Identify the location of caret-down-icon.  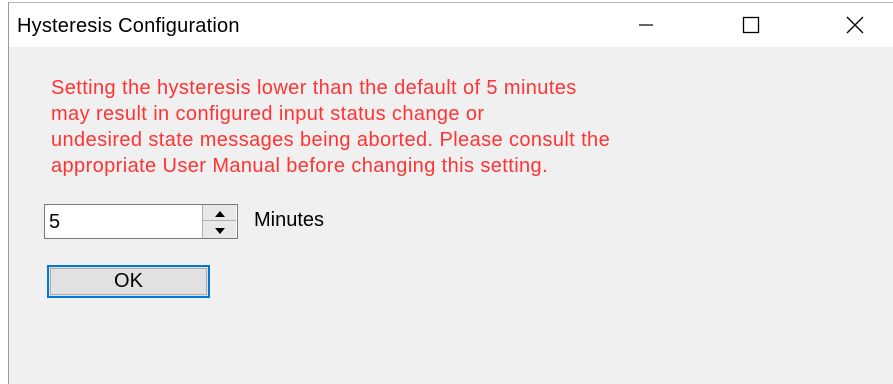
(219, 230).